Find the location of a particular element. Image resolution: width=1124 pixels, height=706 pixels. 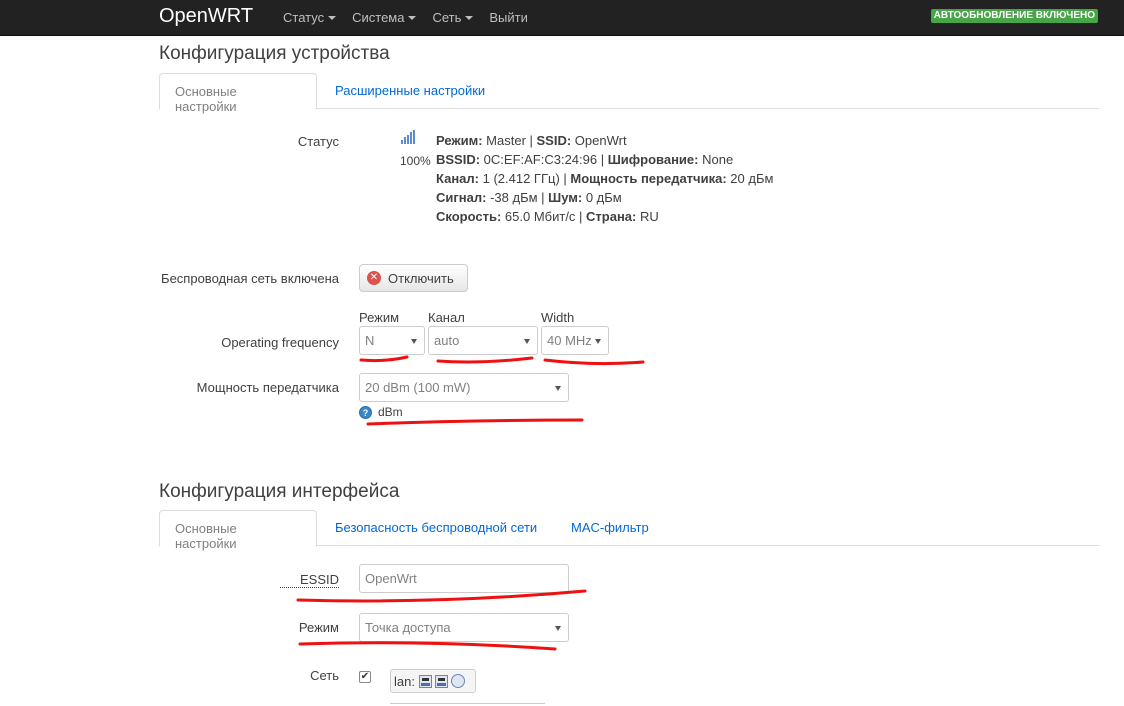

status-value: None is located at coordinates (716, 159).